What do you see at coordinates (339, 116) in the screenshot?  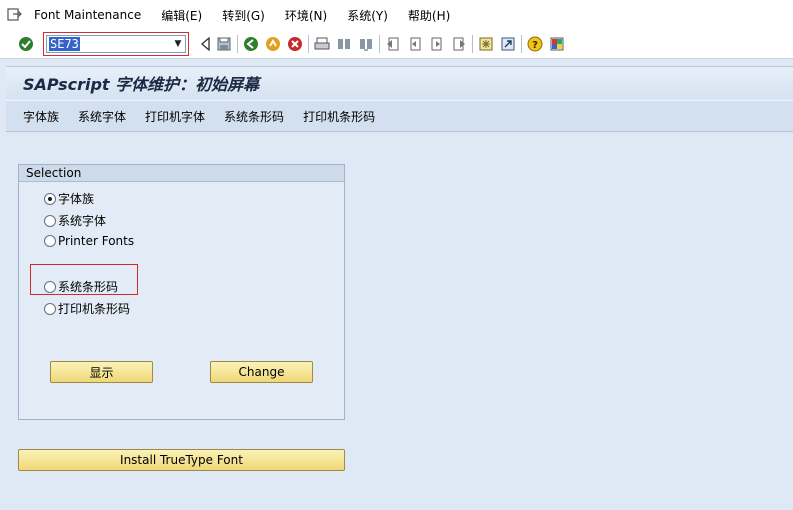 I see `app-button-printer-barcodes: 打印机条形码` at bounding box center [339, 116].